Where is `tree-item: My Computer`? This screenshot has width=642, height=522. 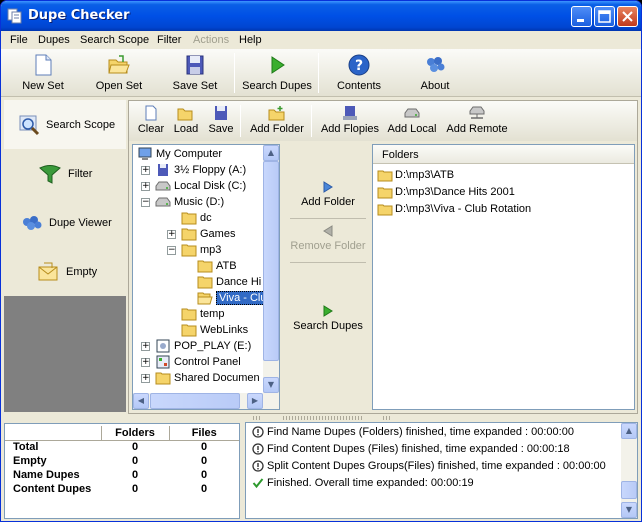
tree-item: My Computer is located at coordinates (179, 154).